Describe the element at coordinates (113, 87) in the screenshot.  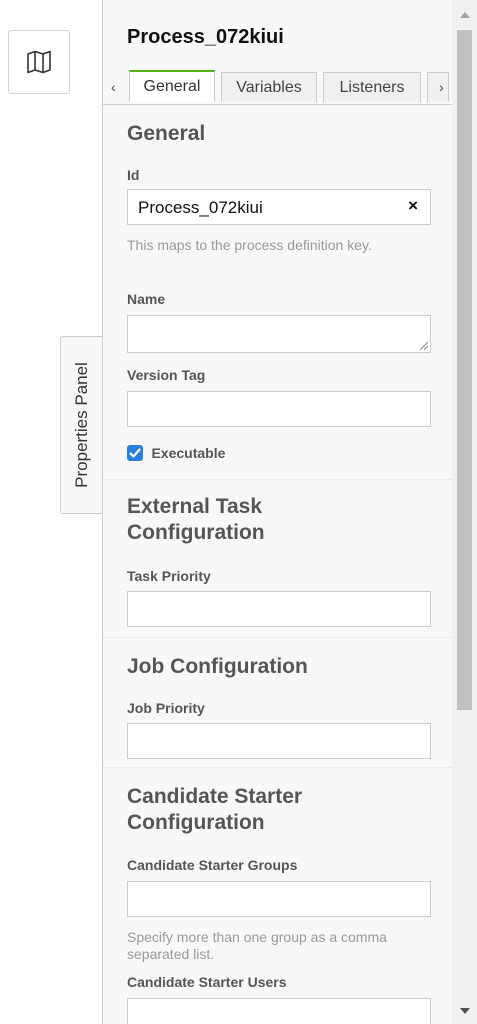
I see `tab-scroll-left-icon: ‹` at that location.